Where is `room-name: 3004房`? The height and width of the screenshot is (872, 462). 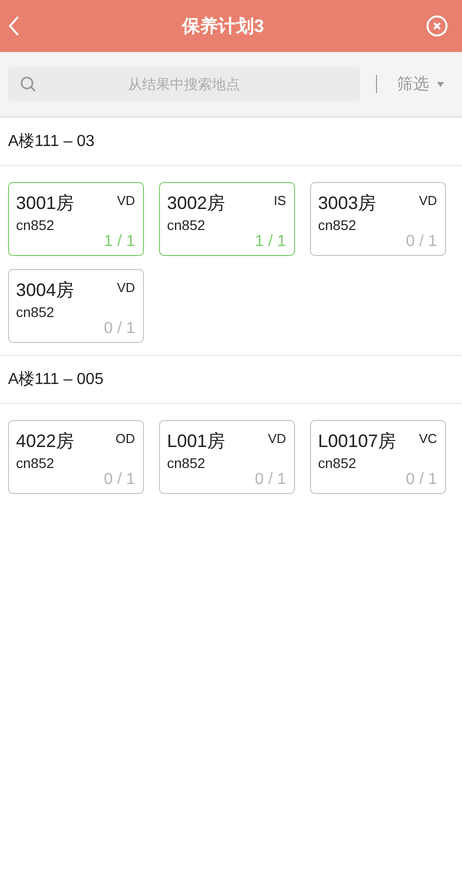 room-name: 3004房 is located at coordinates (45, 290).